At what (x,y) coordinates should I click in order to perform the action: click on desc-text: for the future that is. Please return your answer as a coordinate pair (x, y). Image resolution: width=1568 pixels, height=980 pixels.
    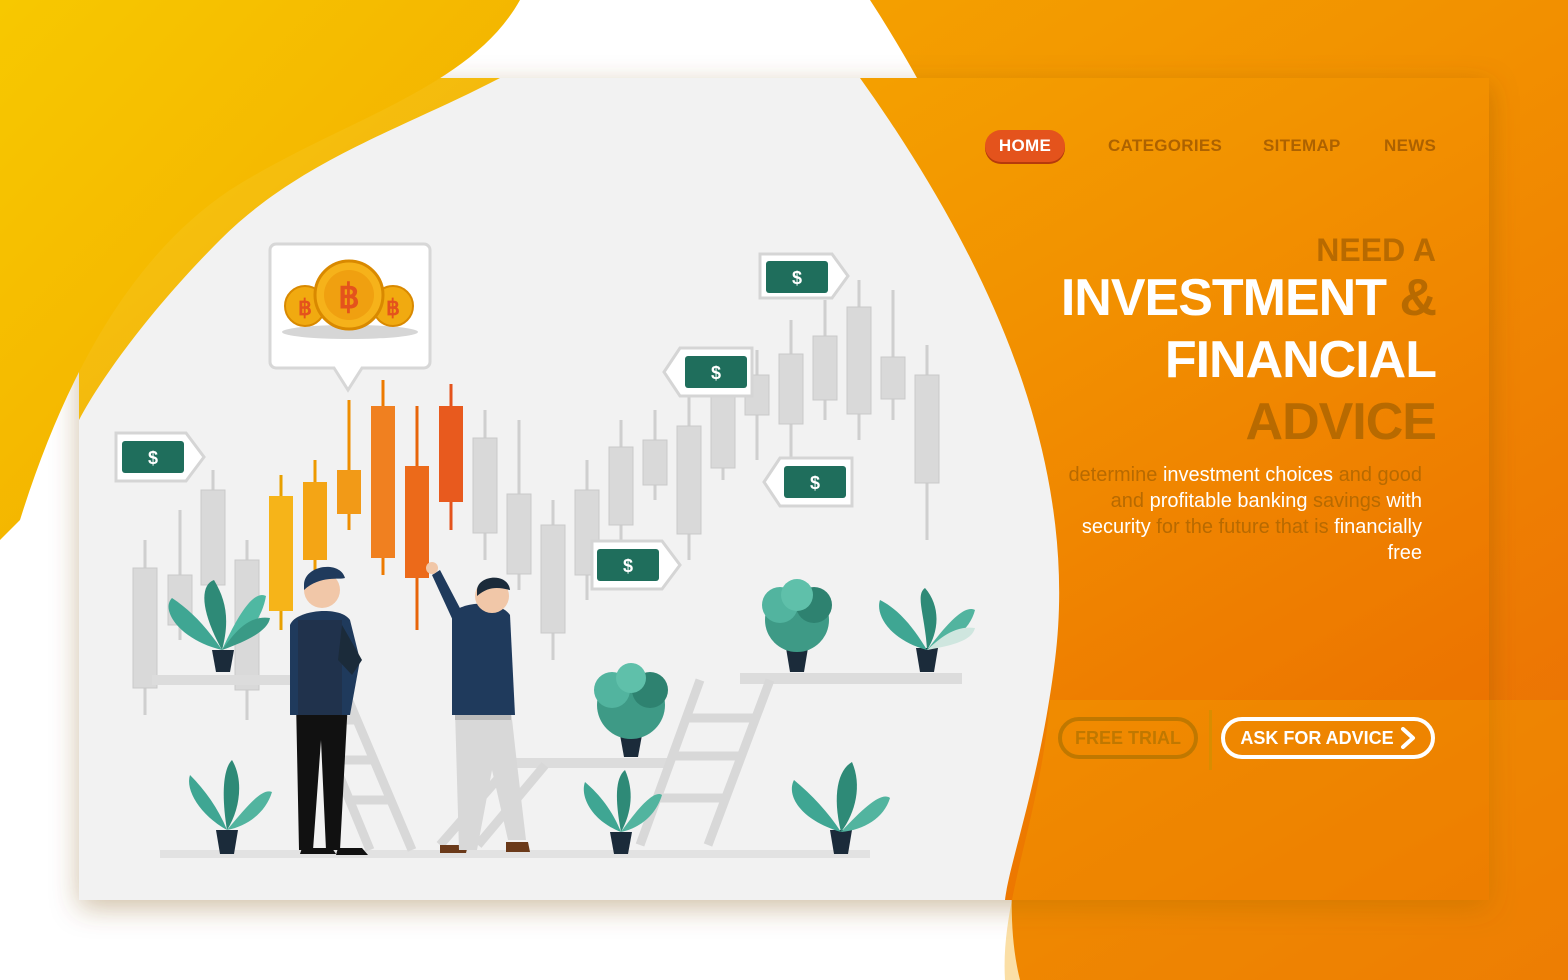
    Looking at the image, I should click on (1242, 527).